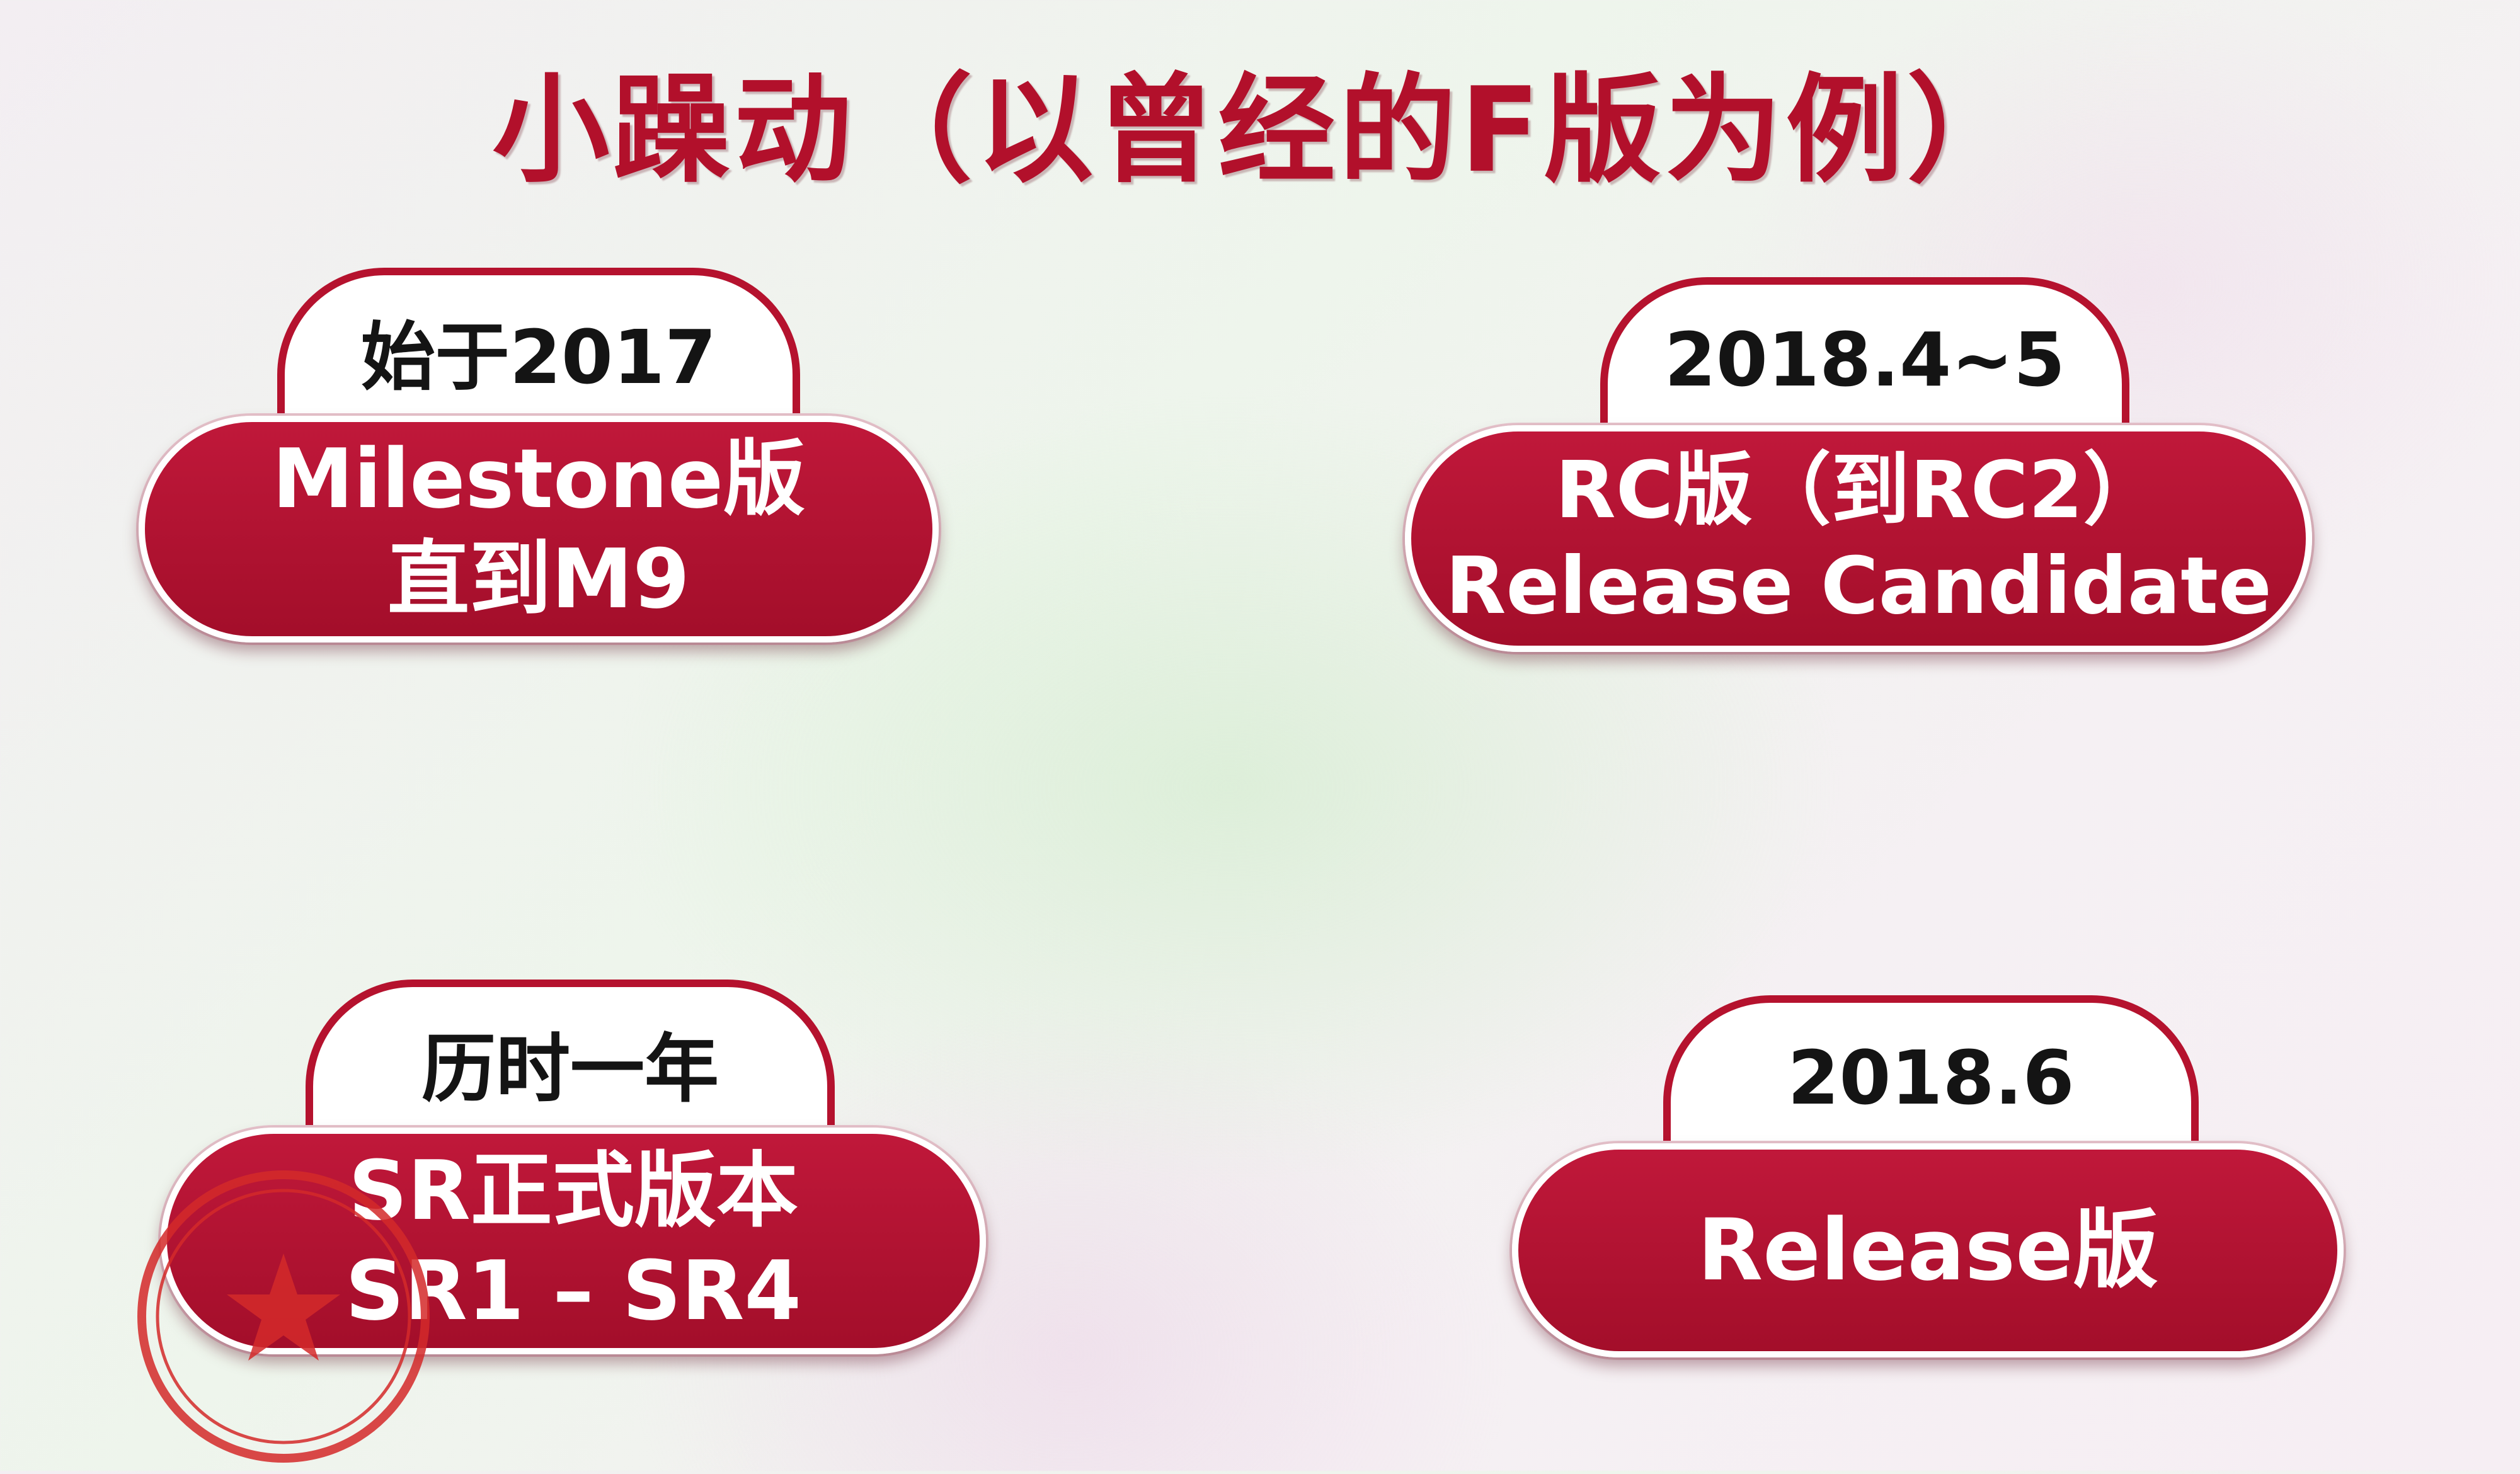 The image size is (2520, 1474). Describe the element at coordinates (1858, 490) in the screenshot. I see `pill-line: RC版（到RC2）` at that location.